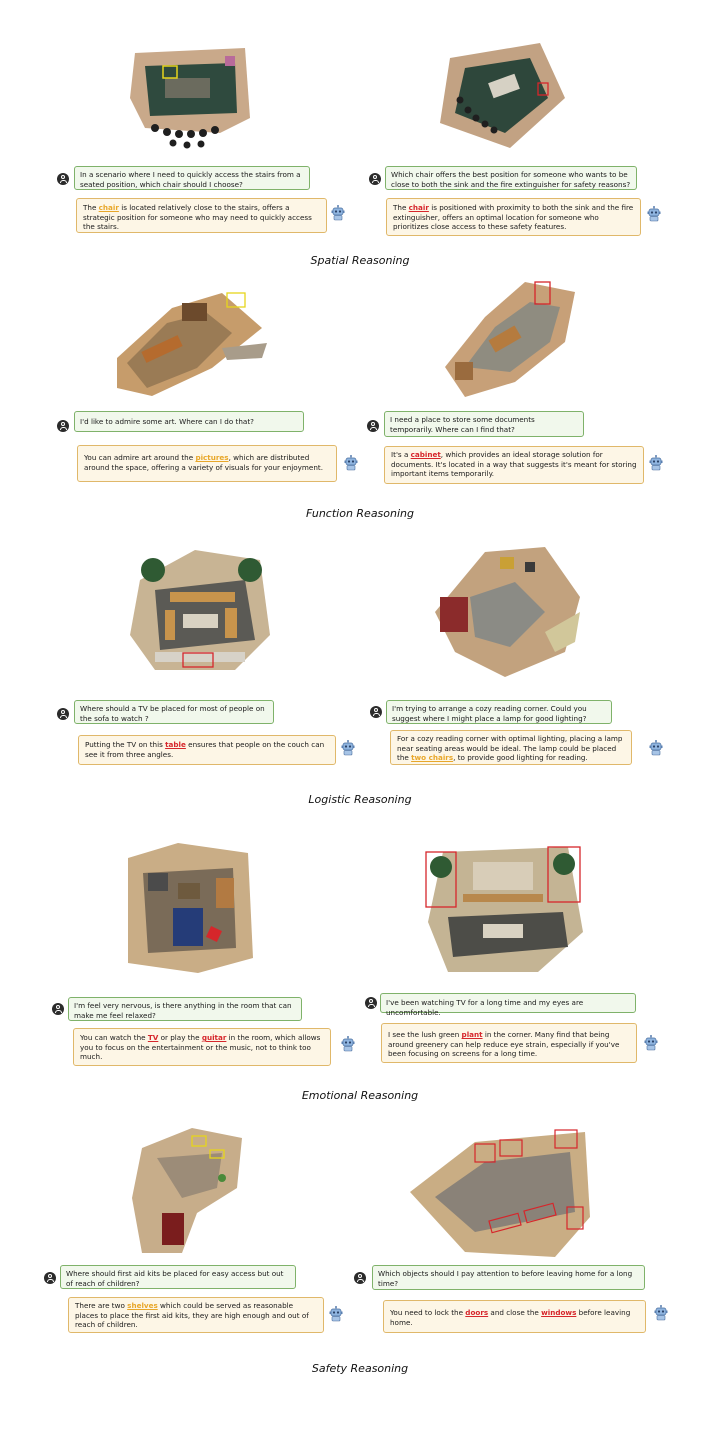 The height and width of the screenshot is (1437, 720). Describe the element at coordinates (140, 457) in the screenshot. I see `answer-text: You can admire art around the` at that location.